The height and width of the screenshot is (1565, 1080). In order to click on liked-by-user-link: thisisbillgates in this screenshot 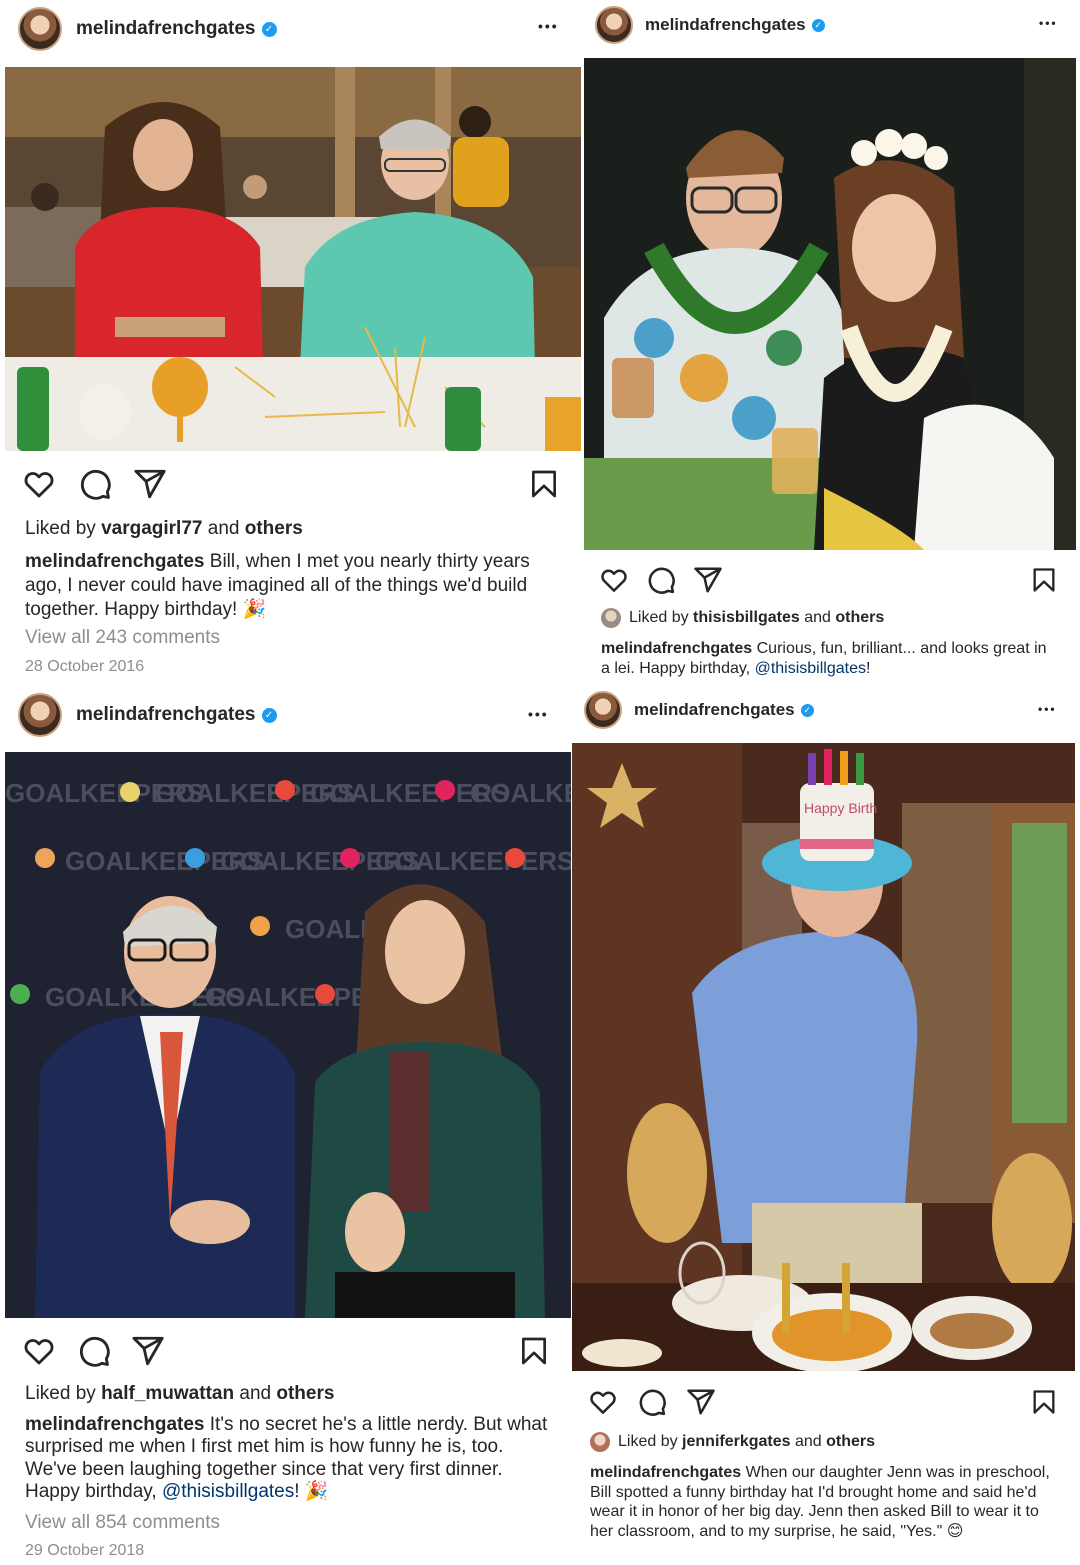, I will do `click(746, 617)`.